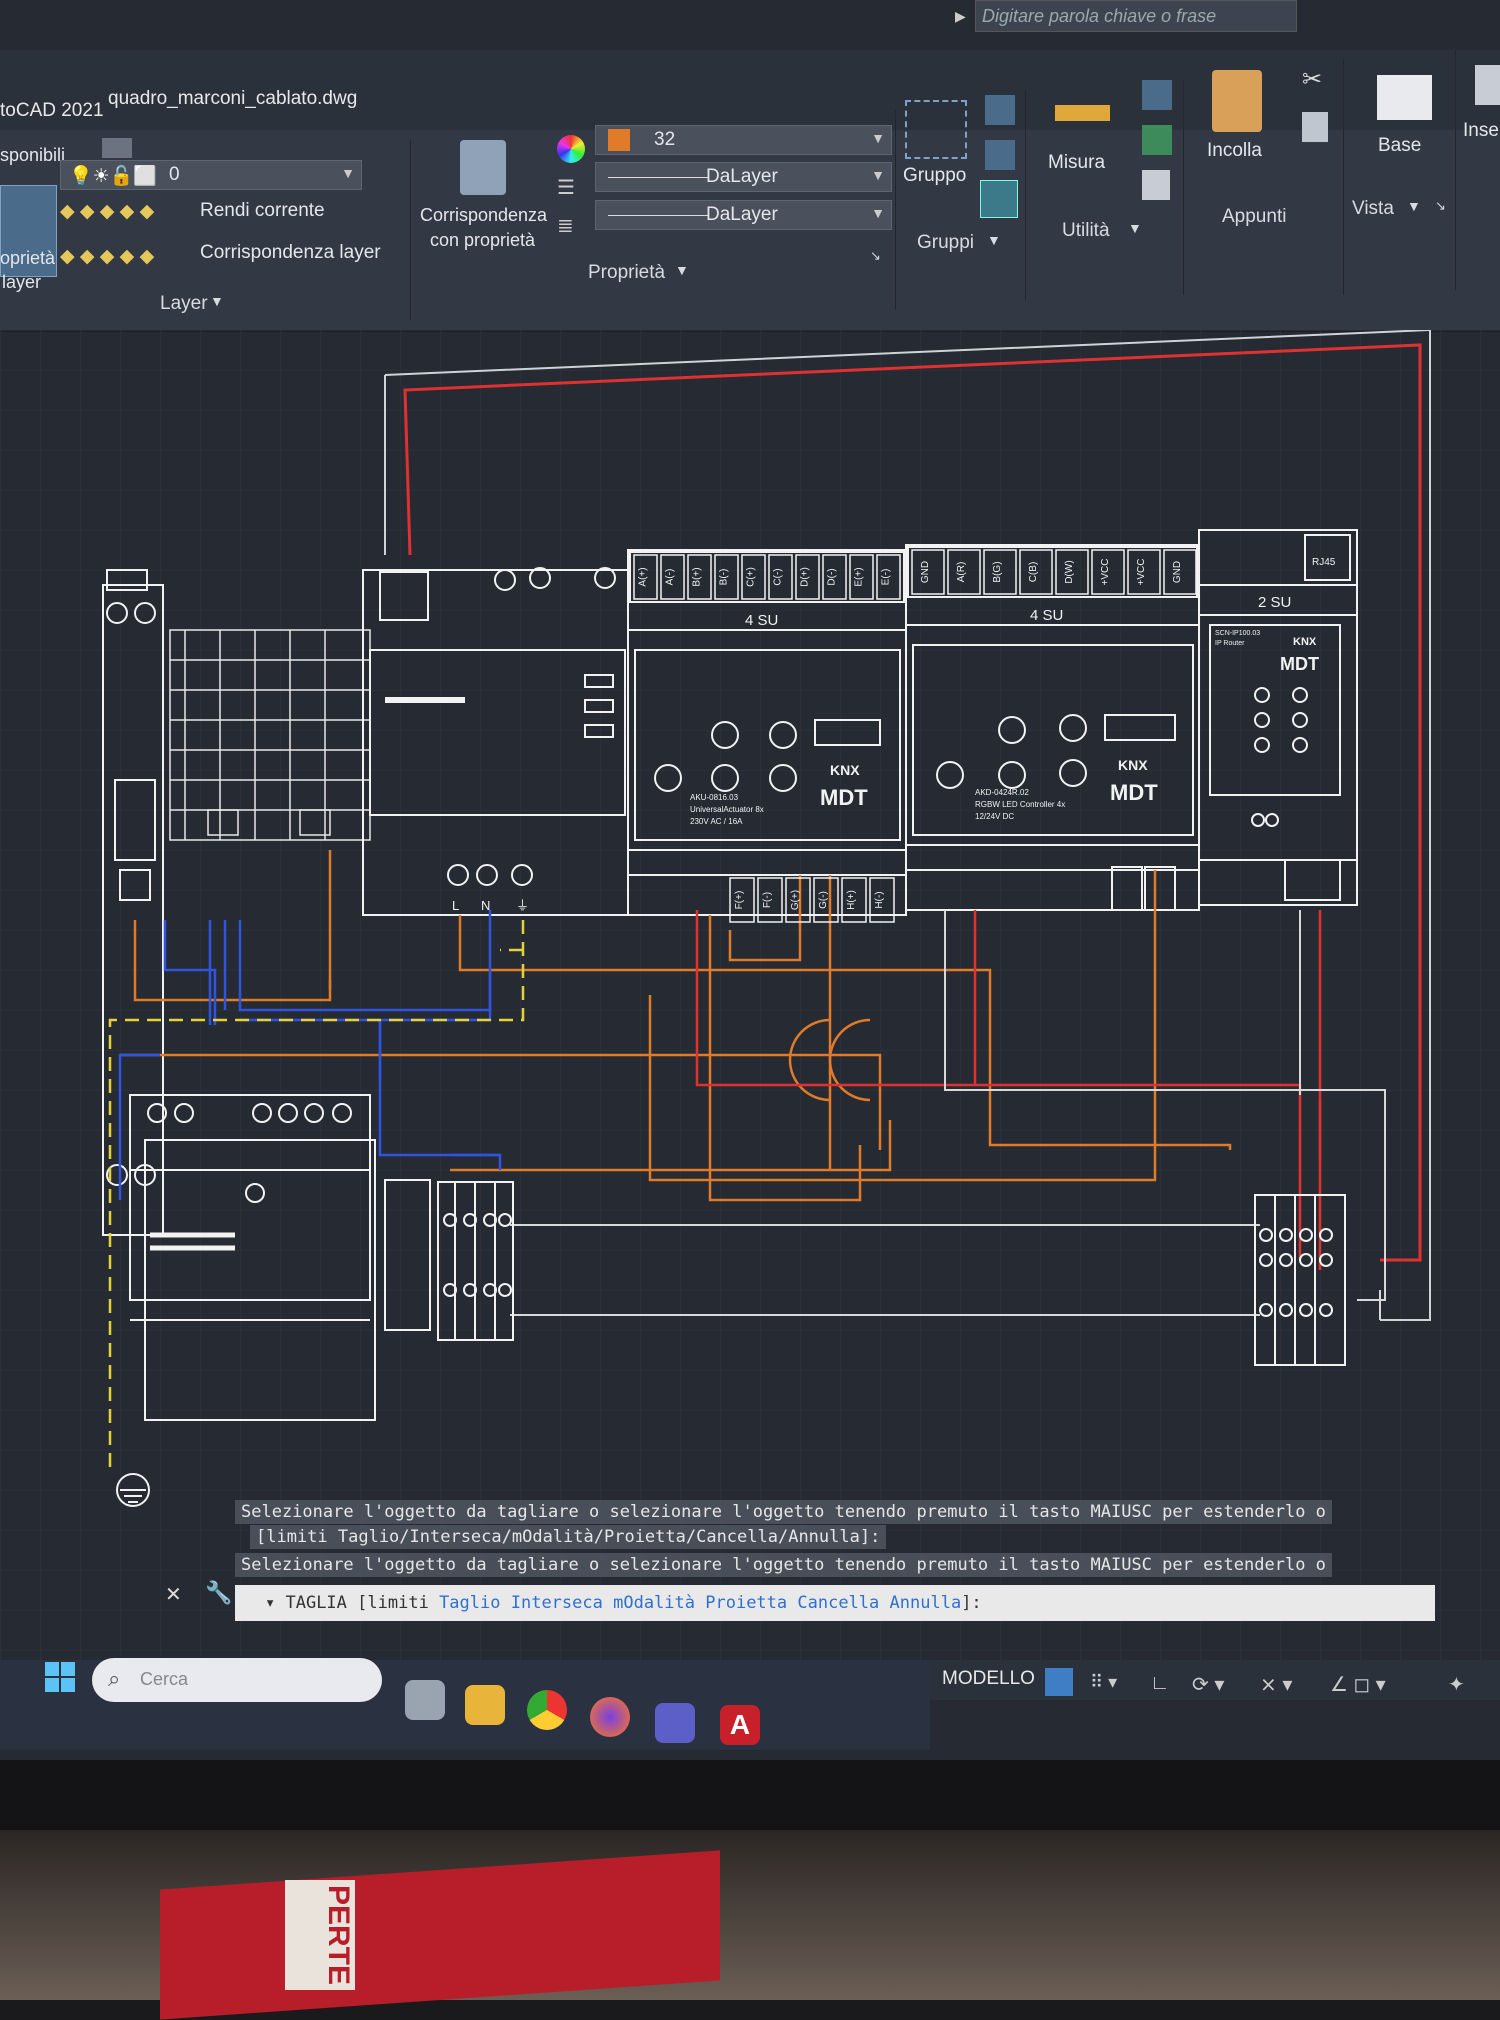 This screenshot has height=2020, width=1500. Describe the element at coordinates (1414, 206) in the screenshot. I see `view-chevron-icon: ▼` at that location.